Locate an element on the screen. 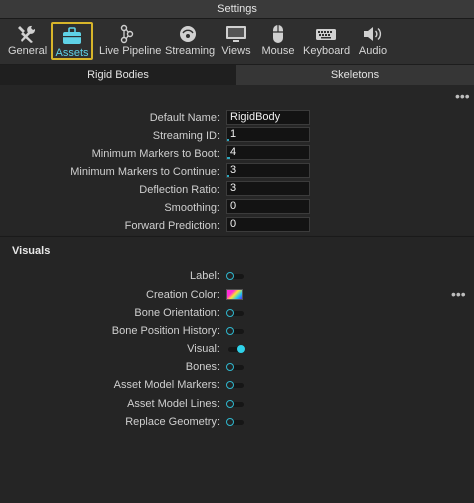 Image resolution: width=474 pixels, height=503 pixels. toolbar-views-button: Views is located at coordinates (236, 42).